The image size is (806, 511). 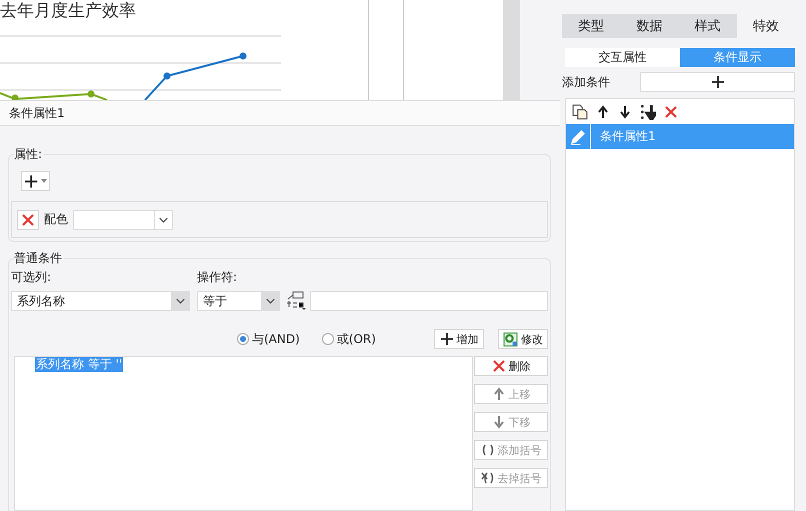 I want to click on move-bottom-icon, so click(x=648, y=112).